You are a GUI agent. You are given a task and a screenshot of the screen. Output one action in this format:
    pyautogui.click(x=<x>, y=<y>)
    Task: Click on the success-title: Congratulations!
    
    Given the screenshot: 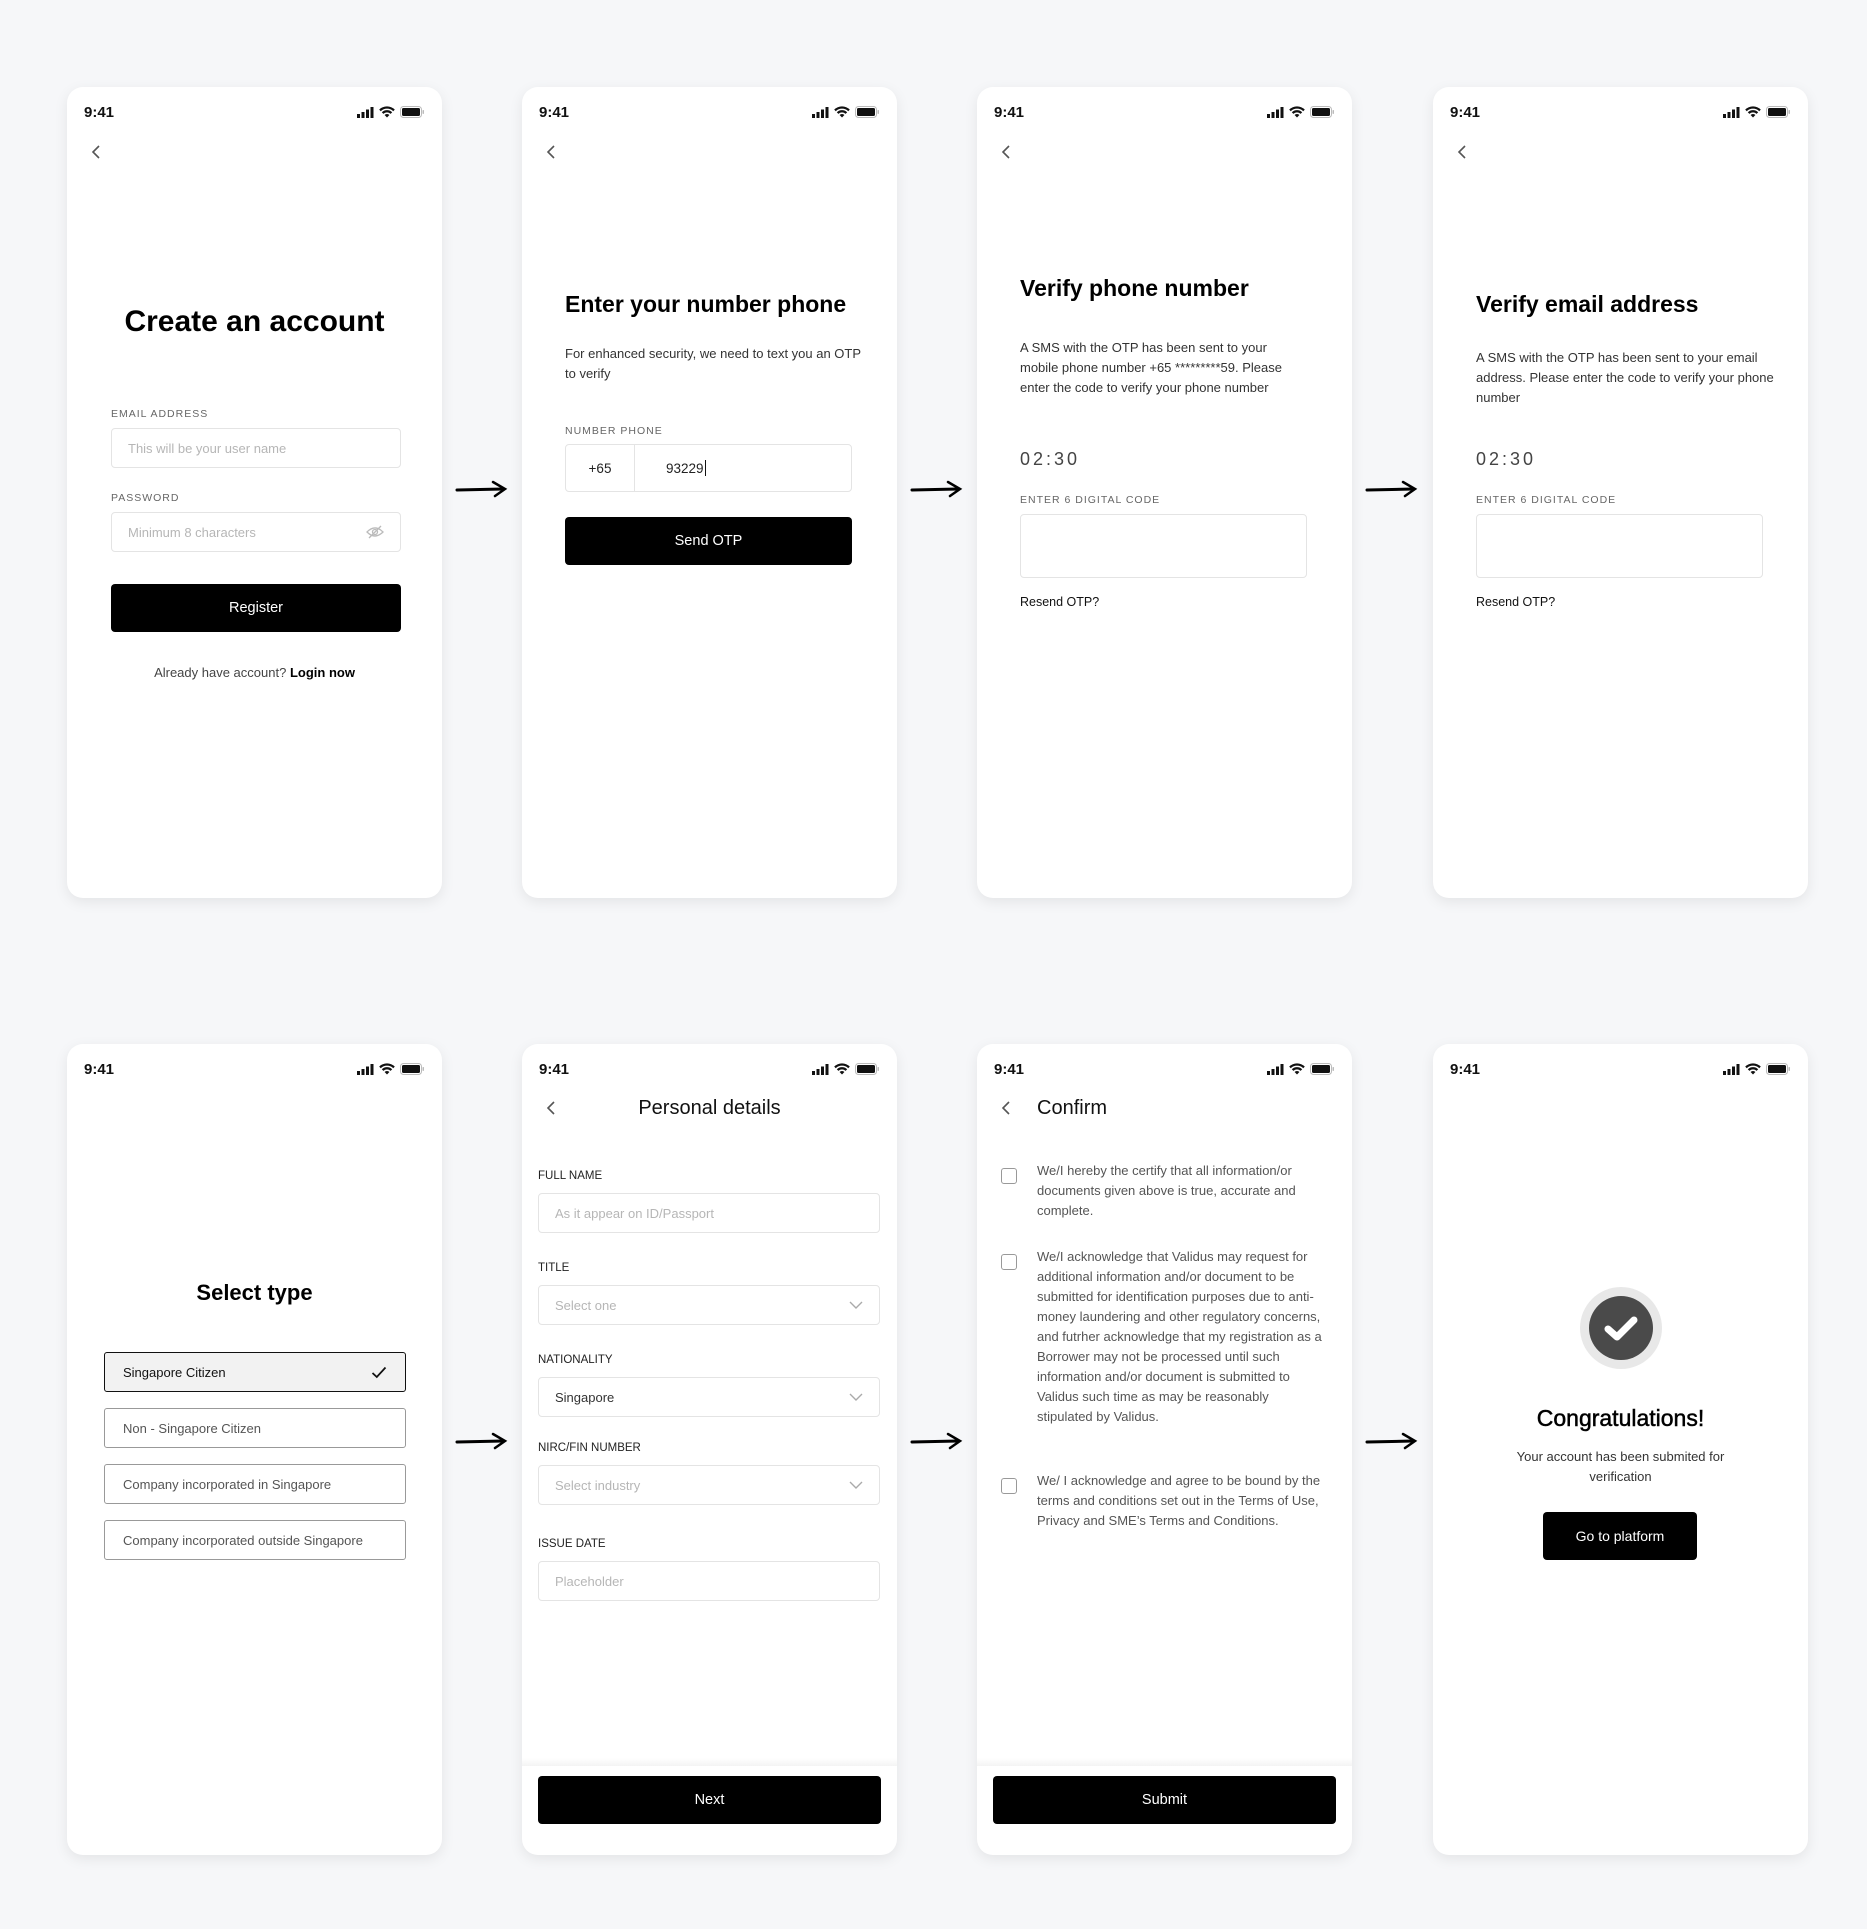 What is the action you would take?
    pyautogui.click(x=1620, y=1418)
    